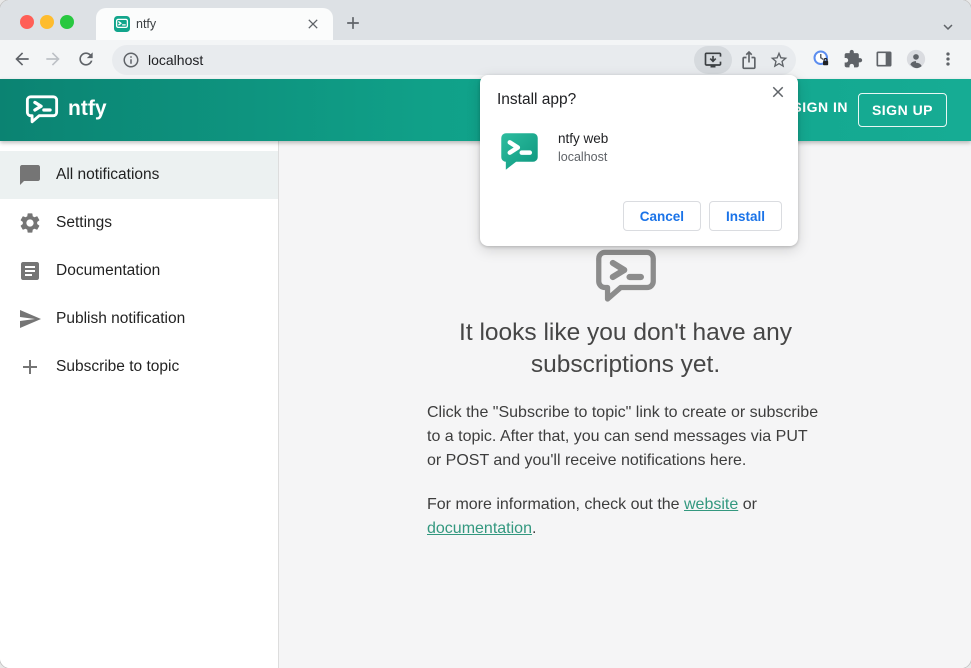  What do you see at coordinates (176, 60) in the screenshot?
I see `url-text: localhost` at bounding box center [176, 60].